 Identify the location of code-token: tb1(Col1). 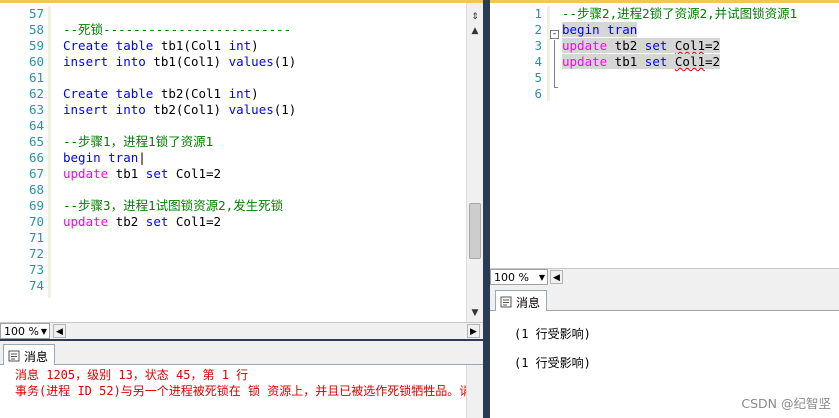
(187, 61).